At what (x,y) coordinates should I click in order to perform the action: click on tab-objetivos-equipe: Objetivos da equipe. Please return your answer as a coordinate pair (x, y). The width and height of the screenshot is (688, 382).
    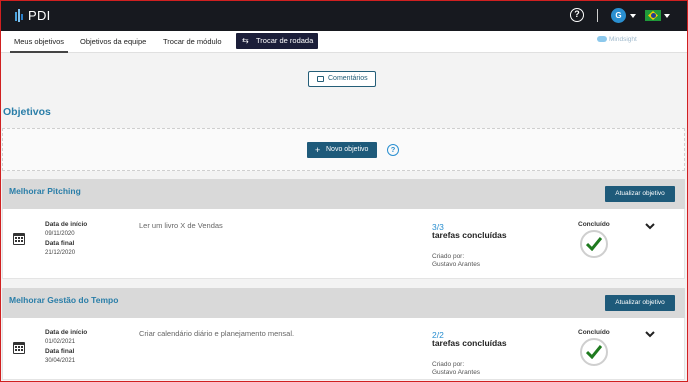
    Looking at the image, I should click on (113, 42).